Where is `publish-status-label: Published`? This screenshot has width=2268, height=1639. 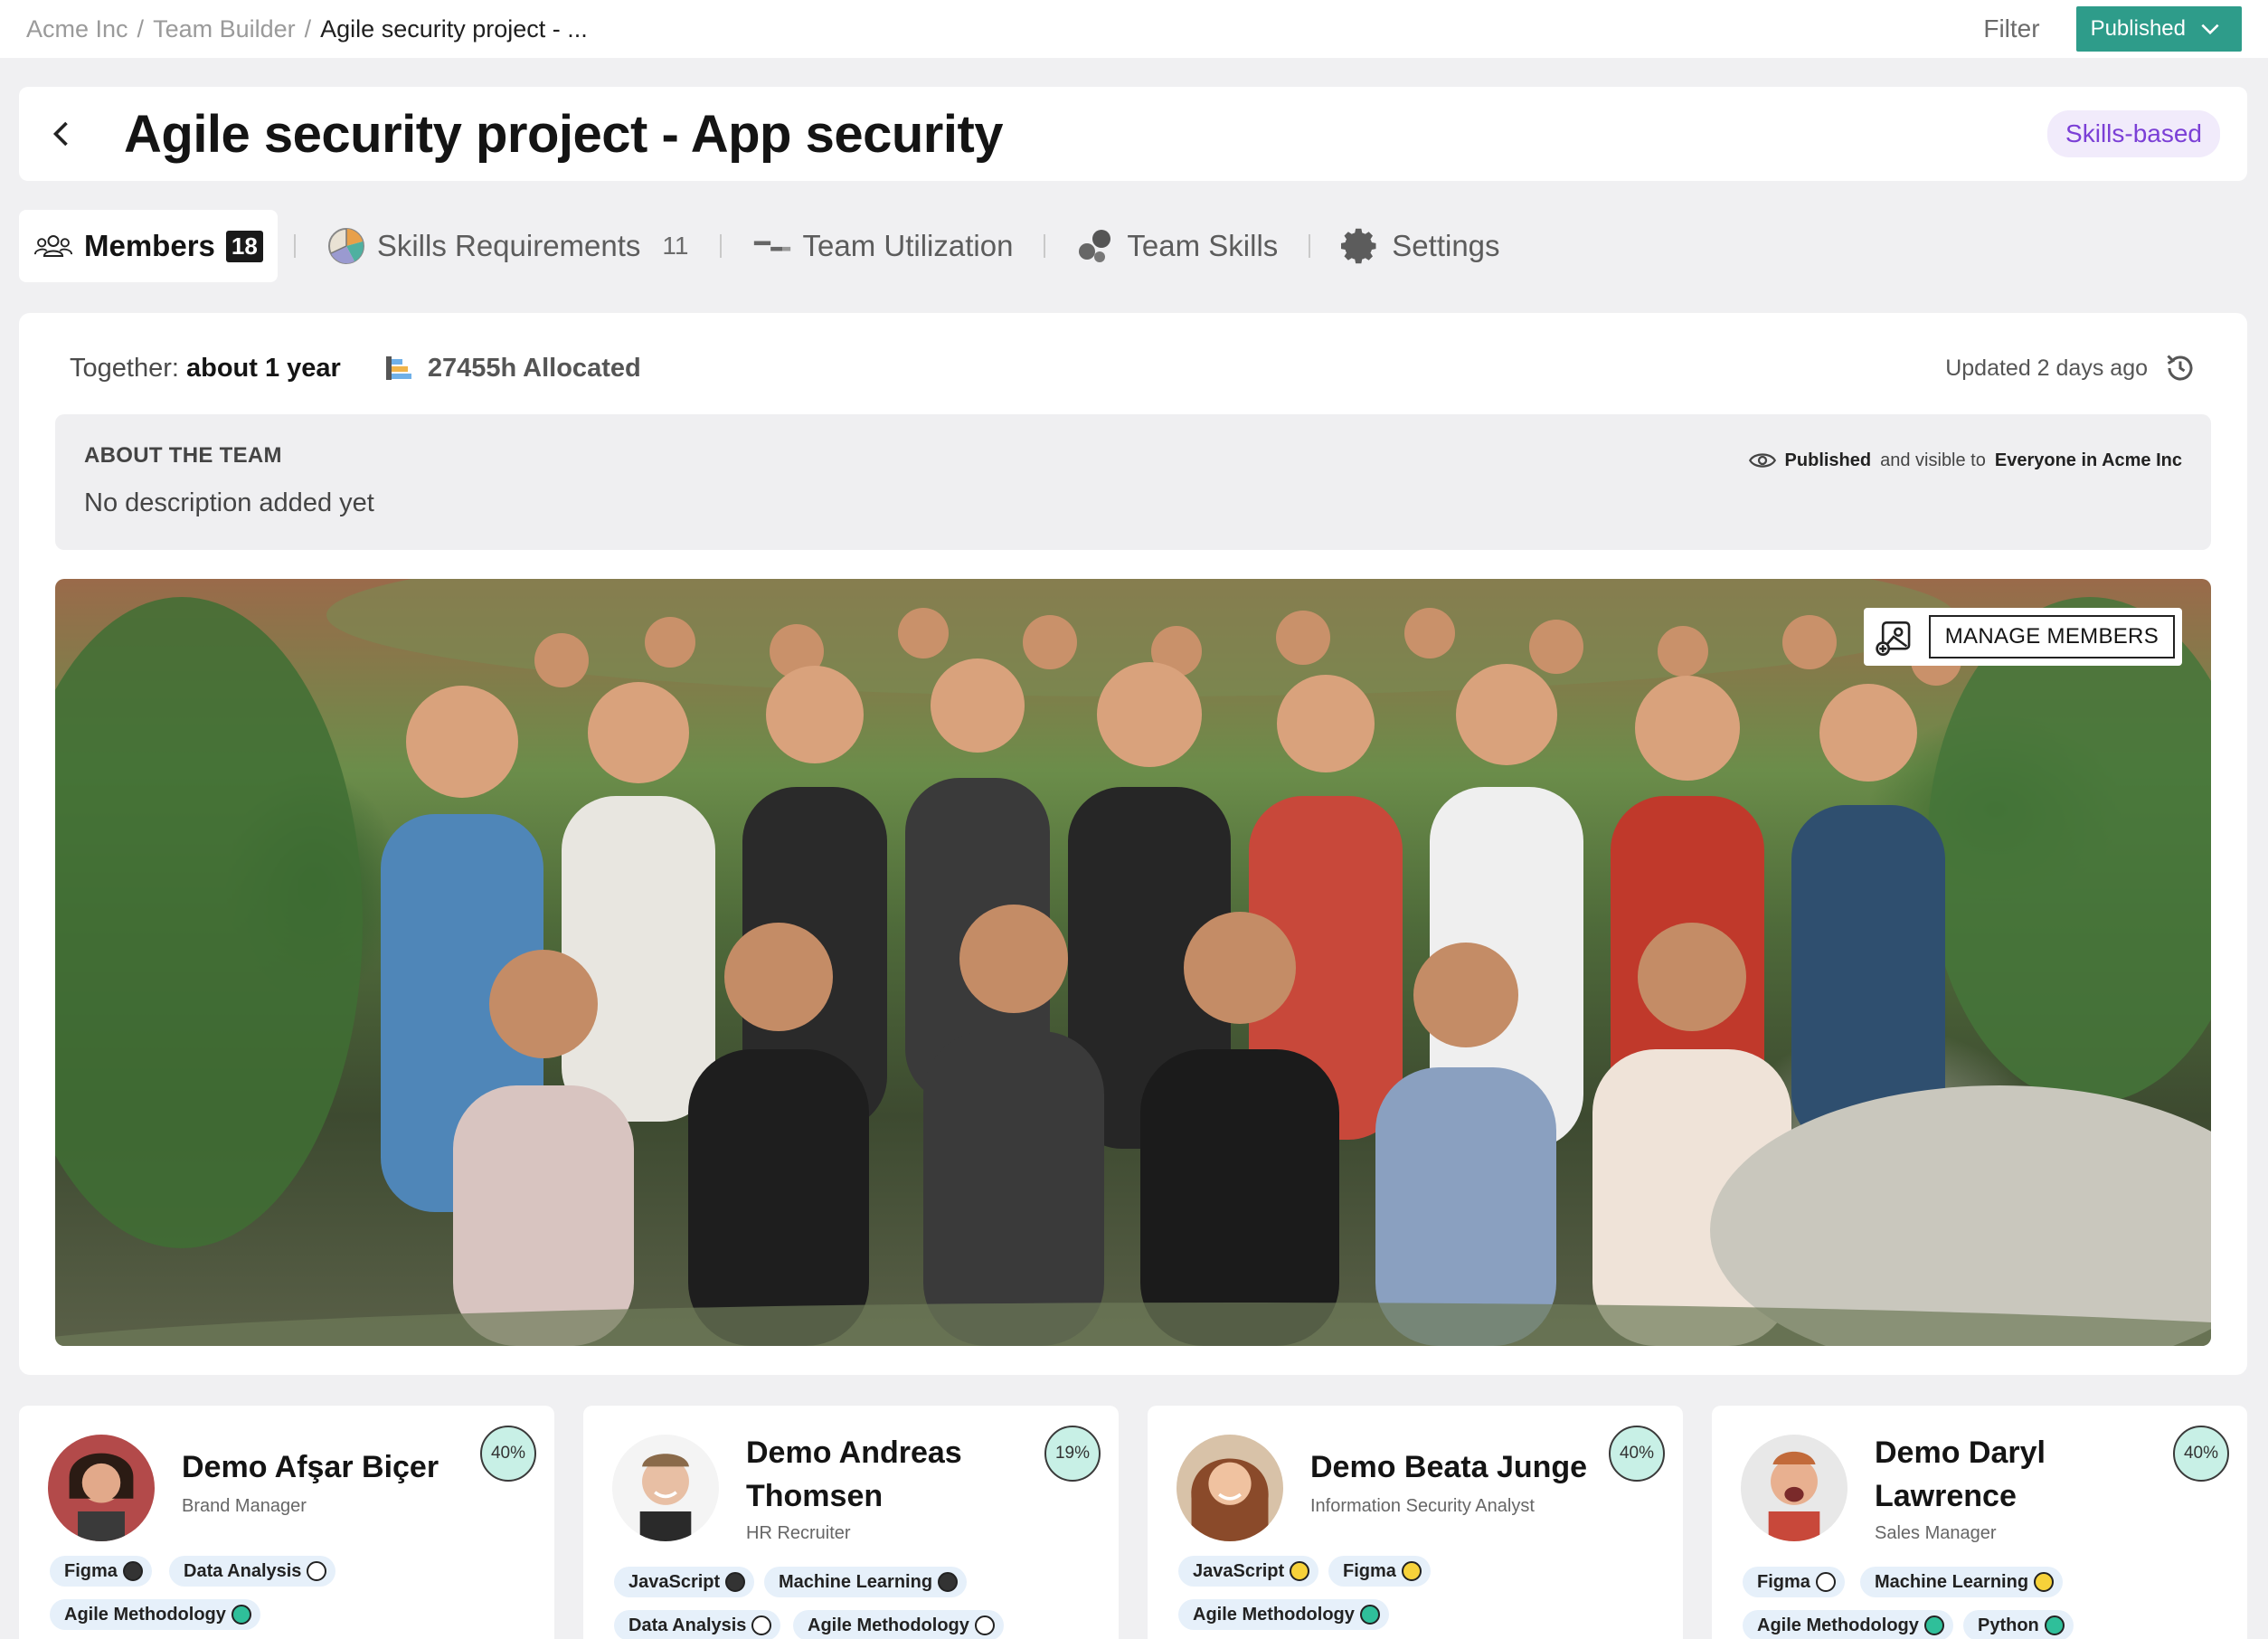
publish-status-label: Published is located at coordinates (2138, 29).